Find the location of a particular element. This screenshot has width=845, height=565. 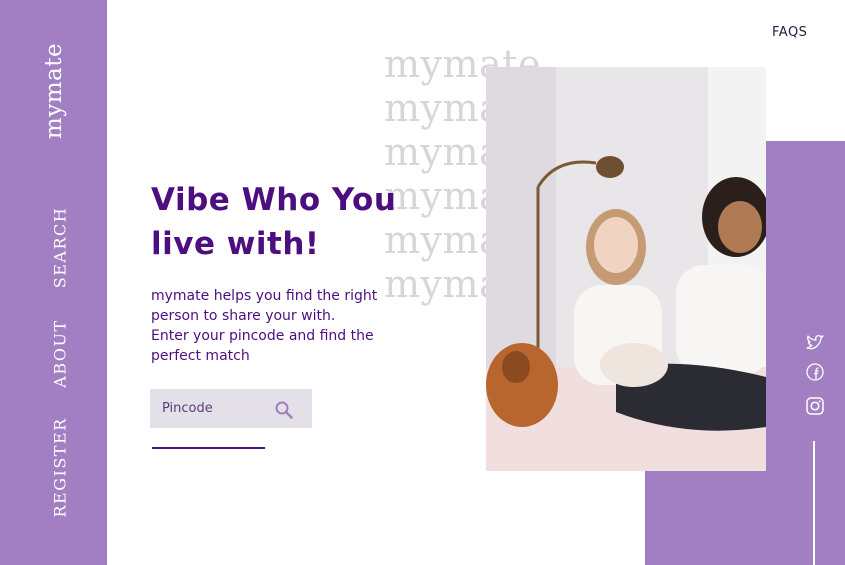

pincode-search is located at coordinates (231, 408).